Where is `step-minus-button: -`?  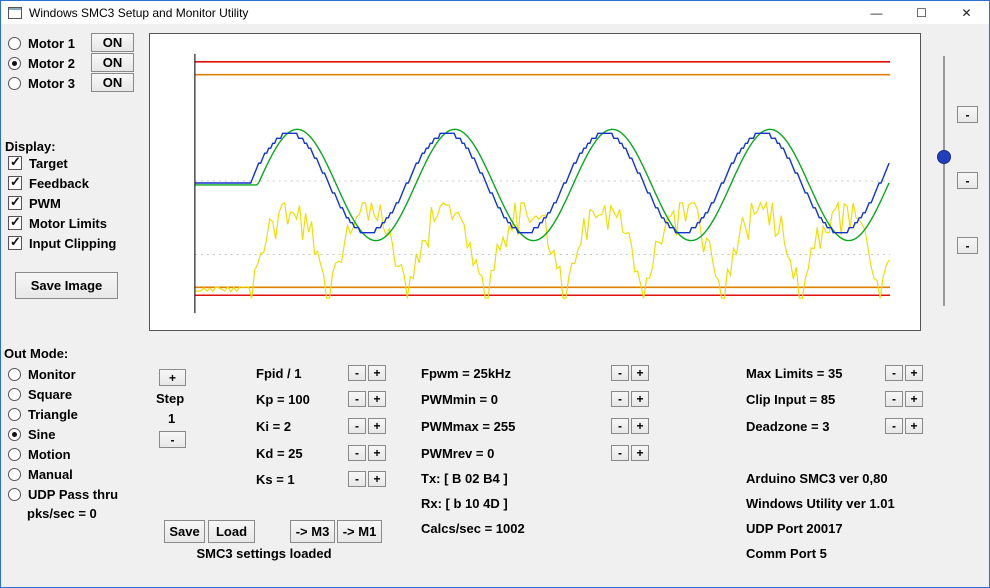
step-minus-button: - is located at coordinates (172, 439).